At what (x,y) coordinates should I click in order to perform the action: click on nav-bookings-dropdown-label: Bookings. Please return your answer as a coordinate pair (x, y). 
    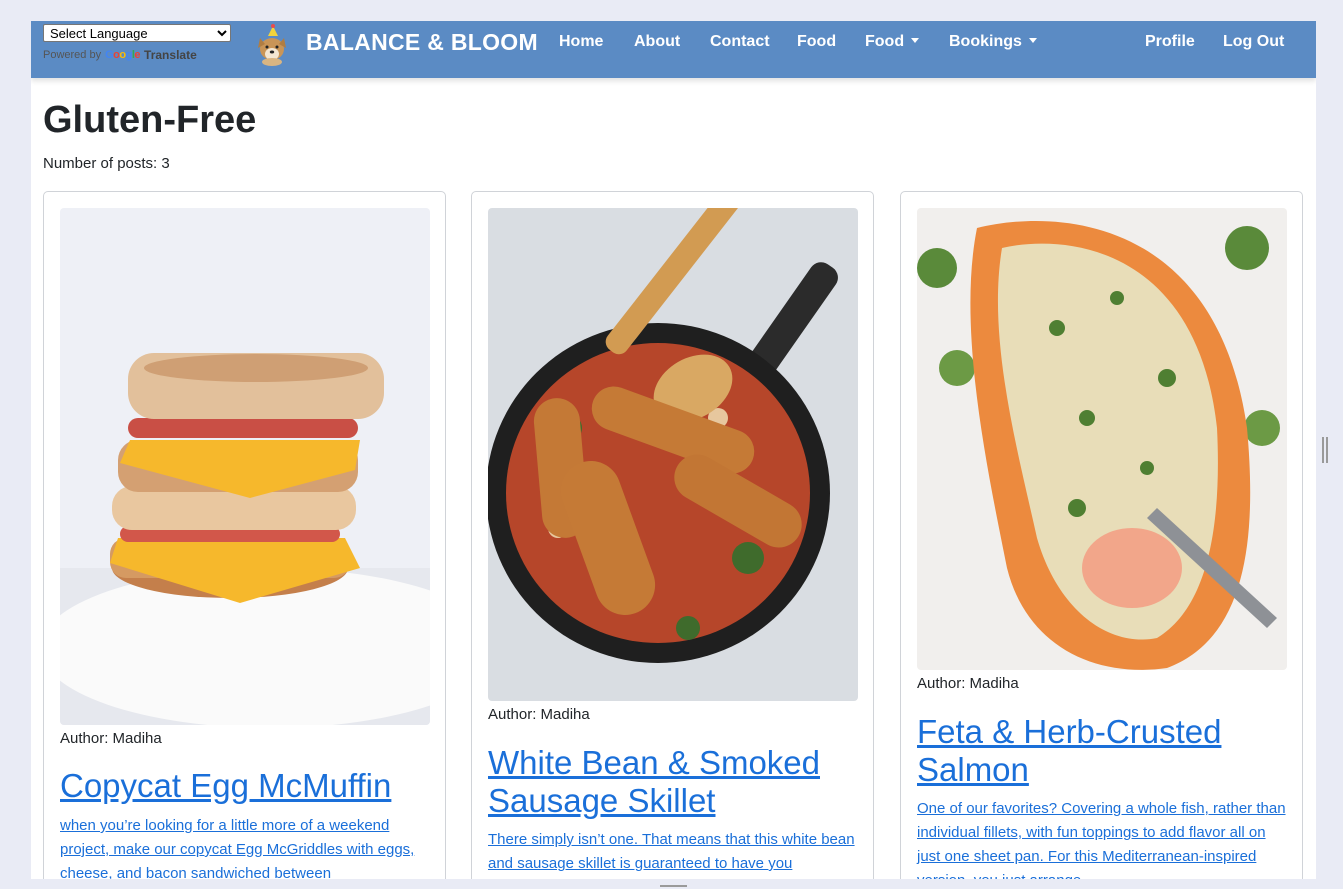
    Looking at the image, I should click on (985, 41).